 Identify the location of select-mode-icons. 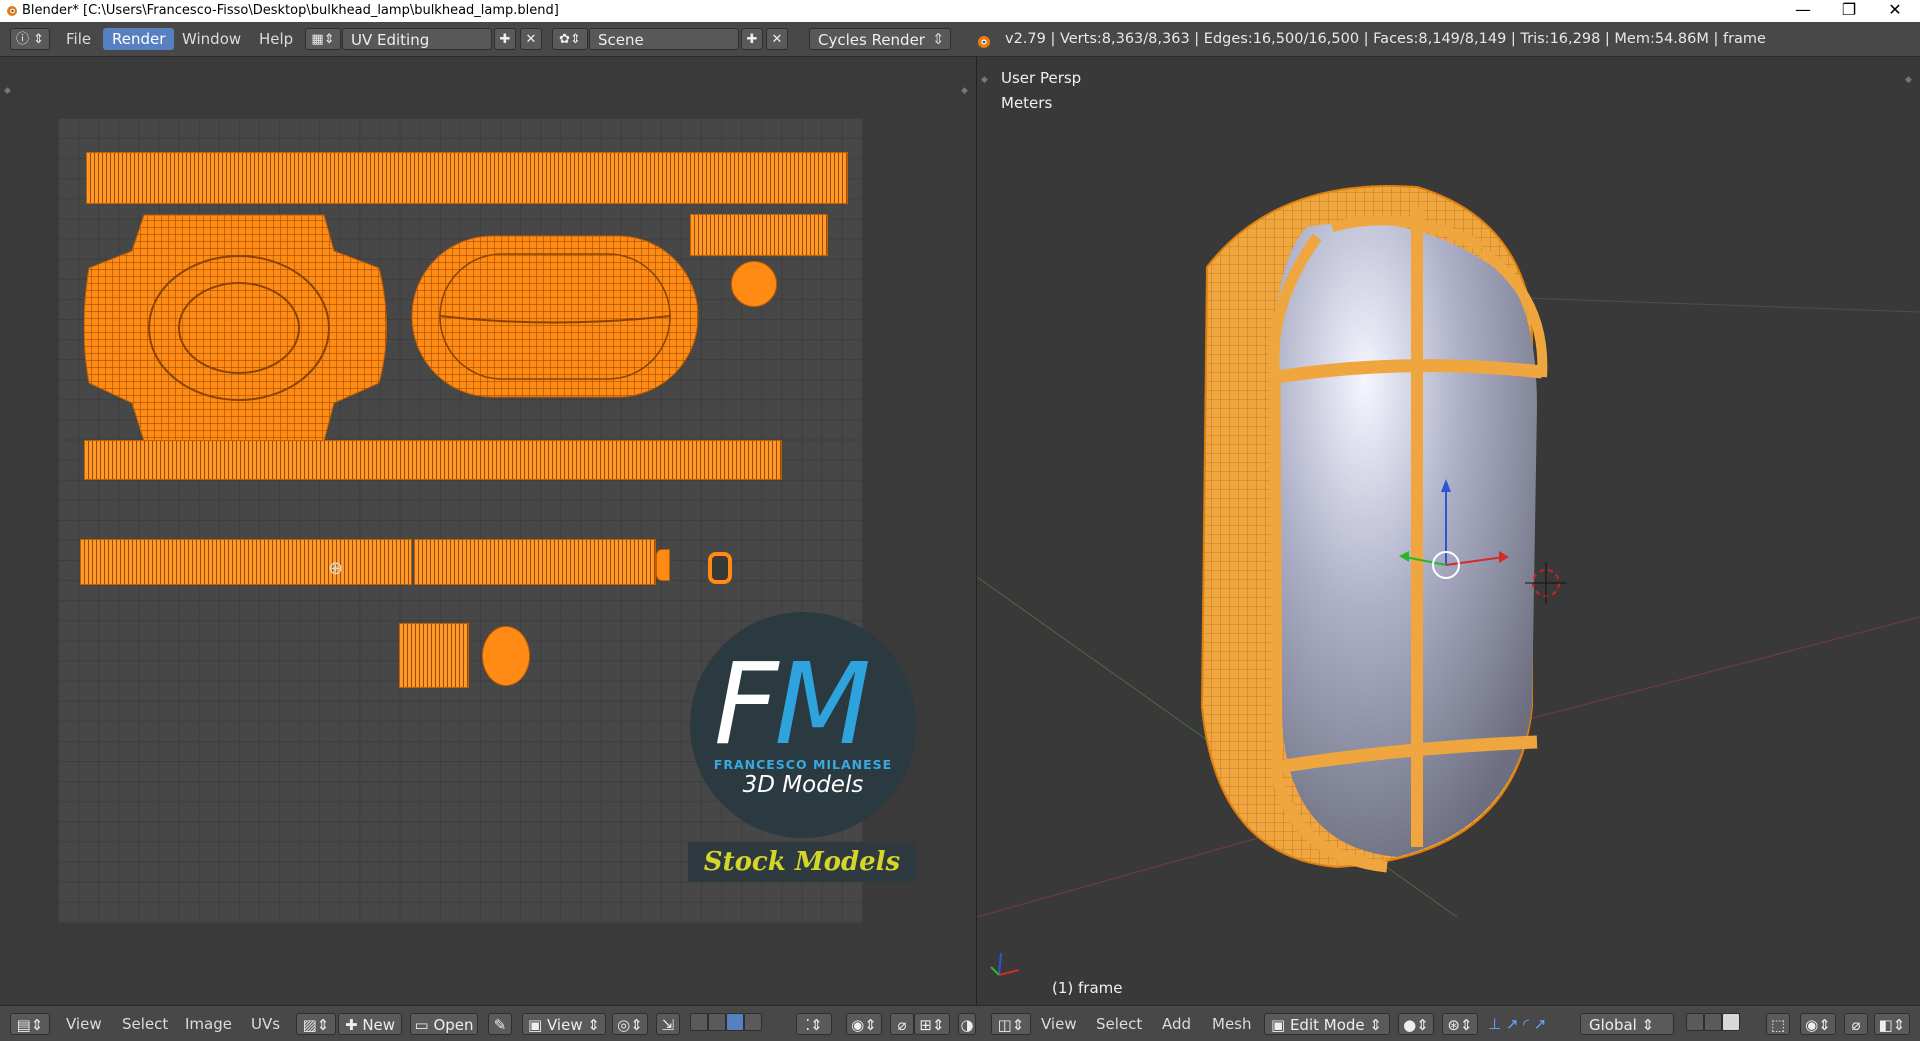
(1713, 1024).